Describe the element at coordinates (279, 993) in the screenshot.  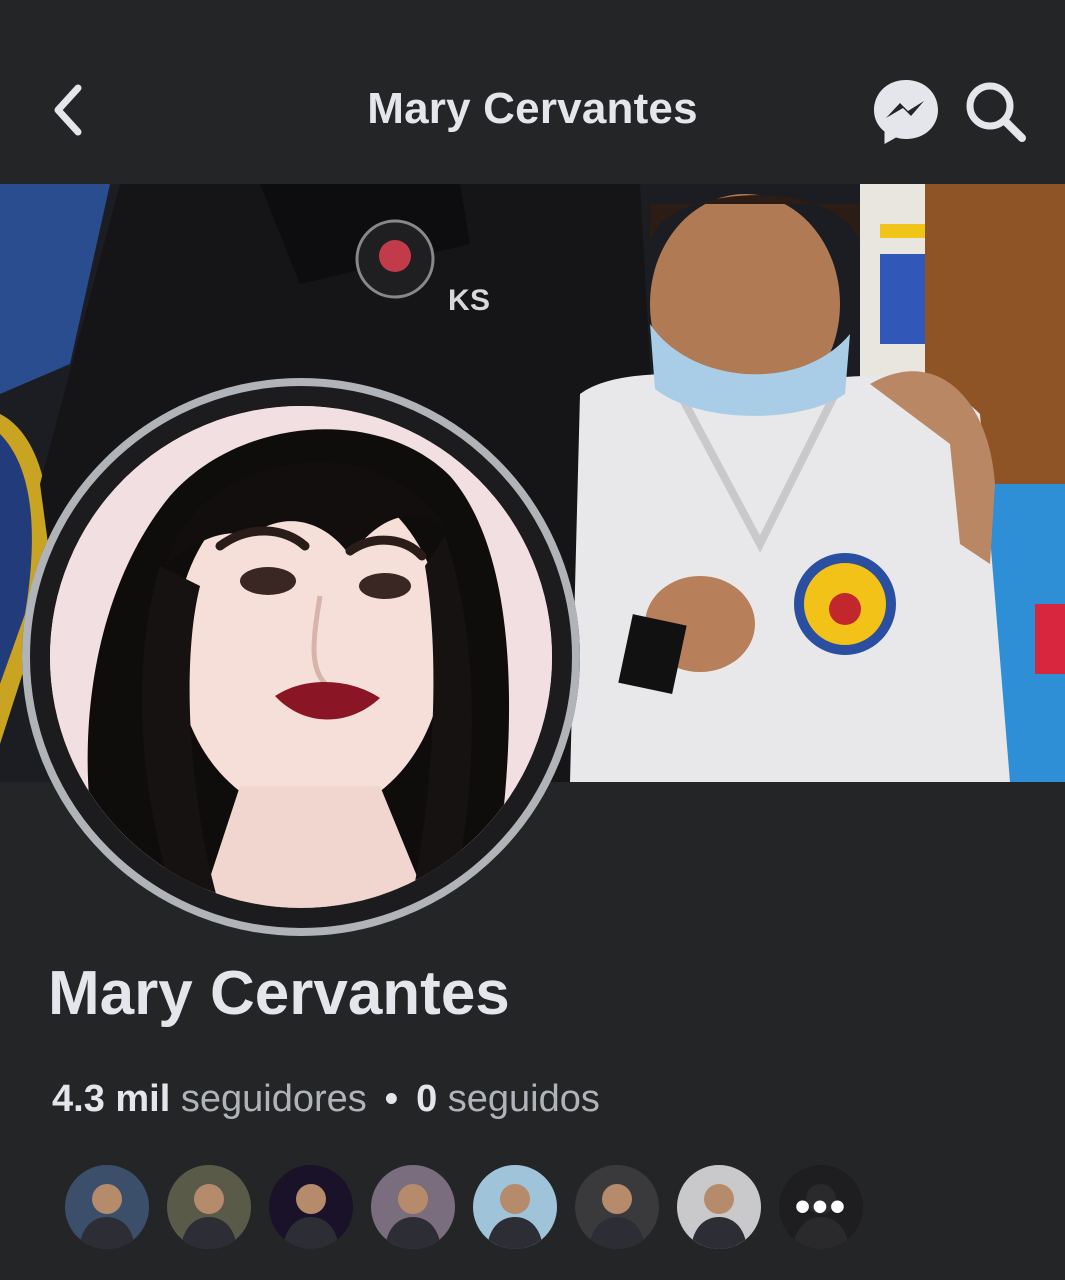
I see `profile-name: Mary Cervantes` at that location.